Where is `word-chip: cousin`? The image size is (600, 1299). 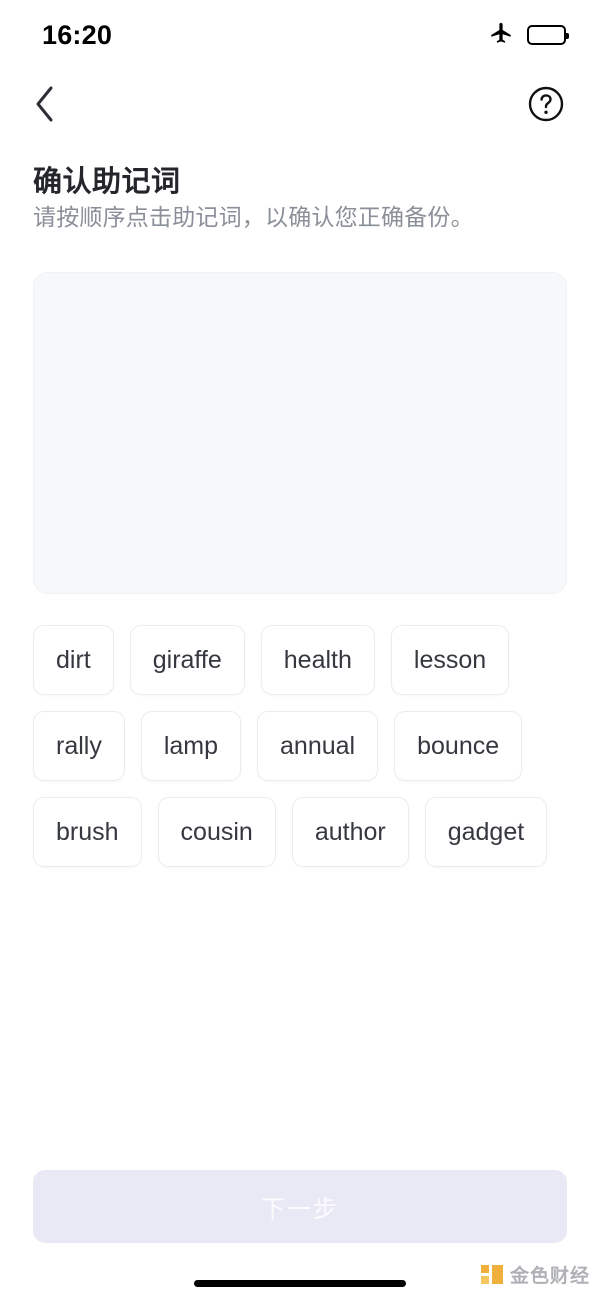 word-chip: cousin is located at coordinates (216, 832).